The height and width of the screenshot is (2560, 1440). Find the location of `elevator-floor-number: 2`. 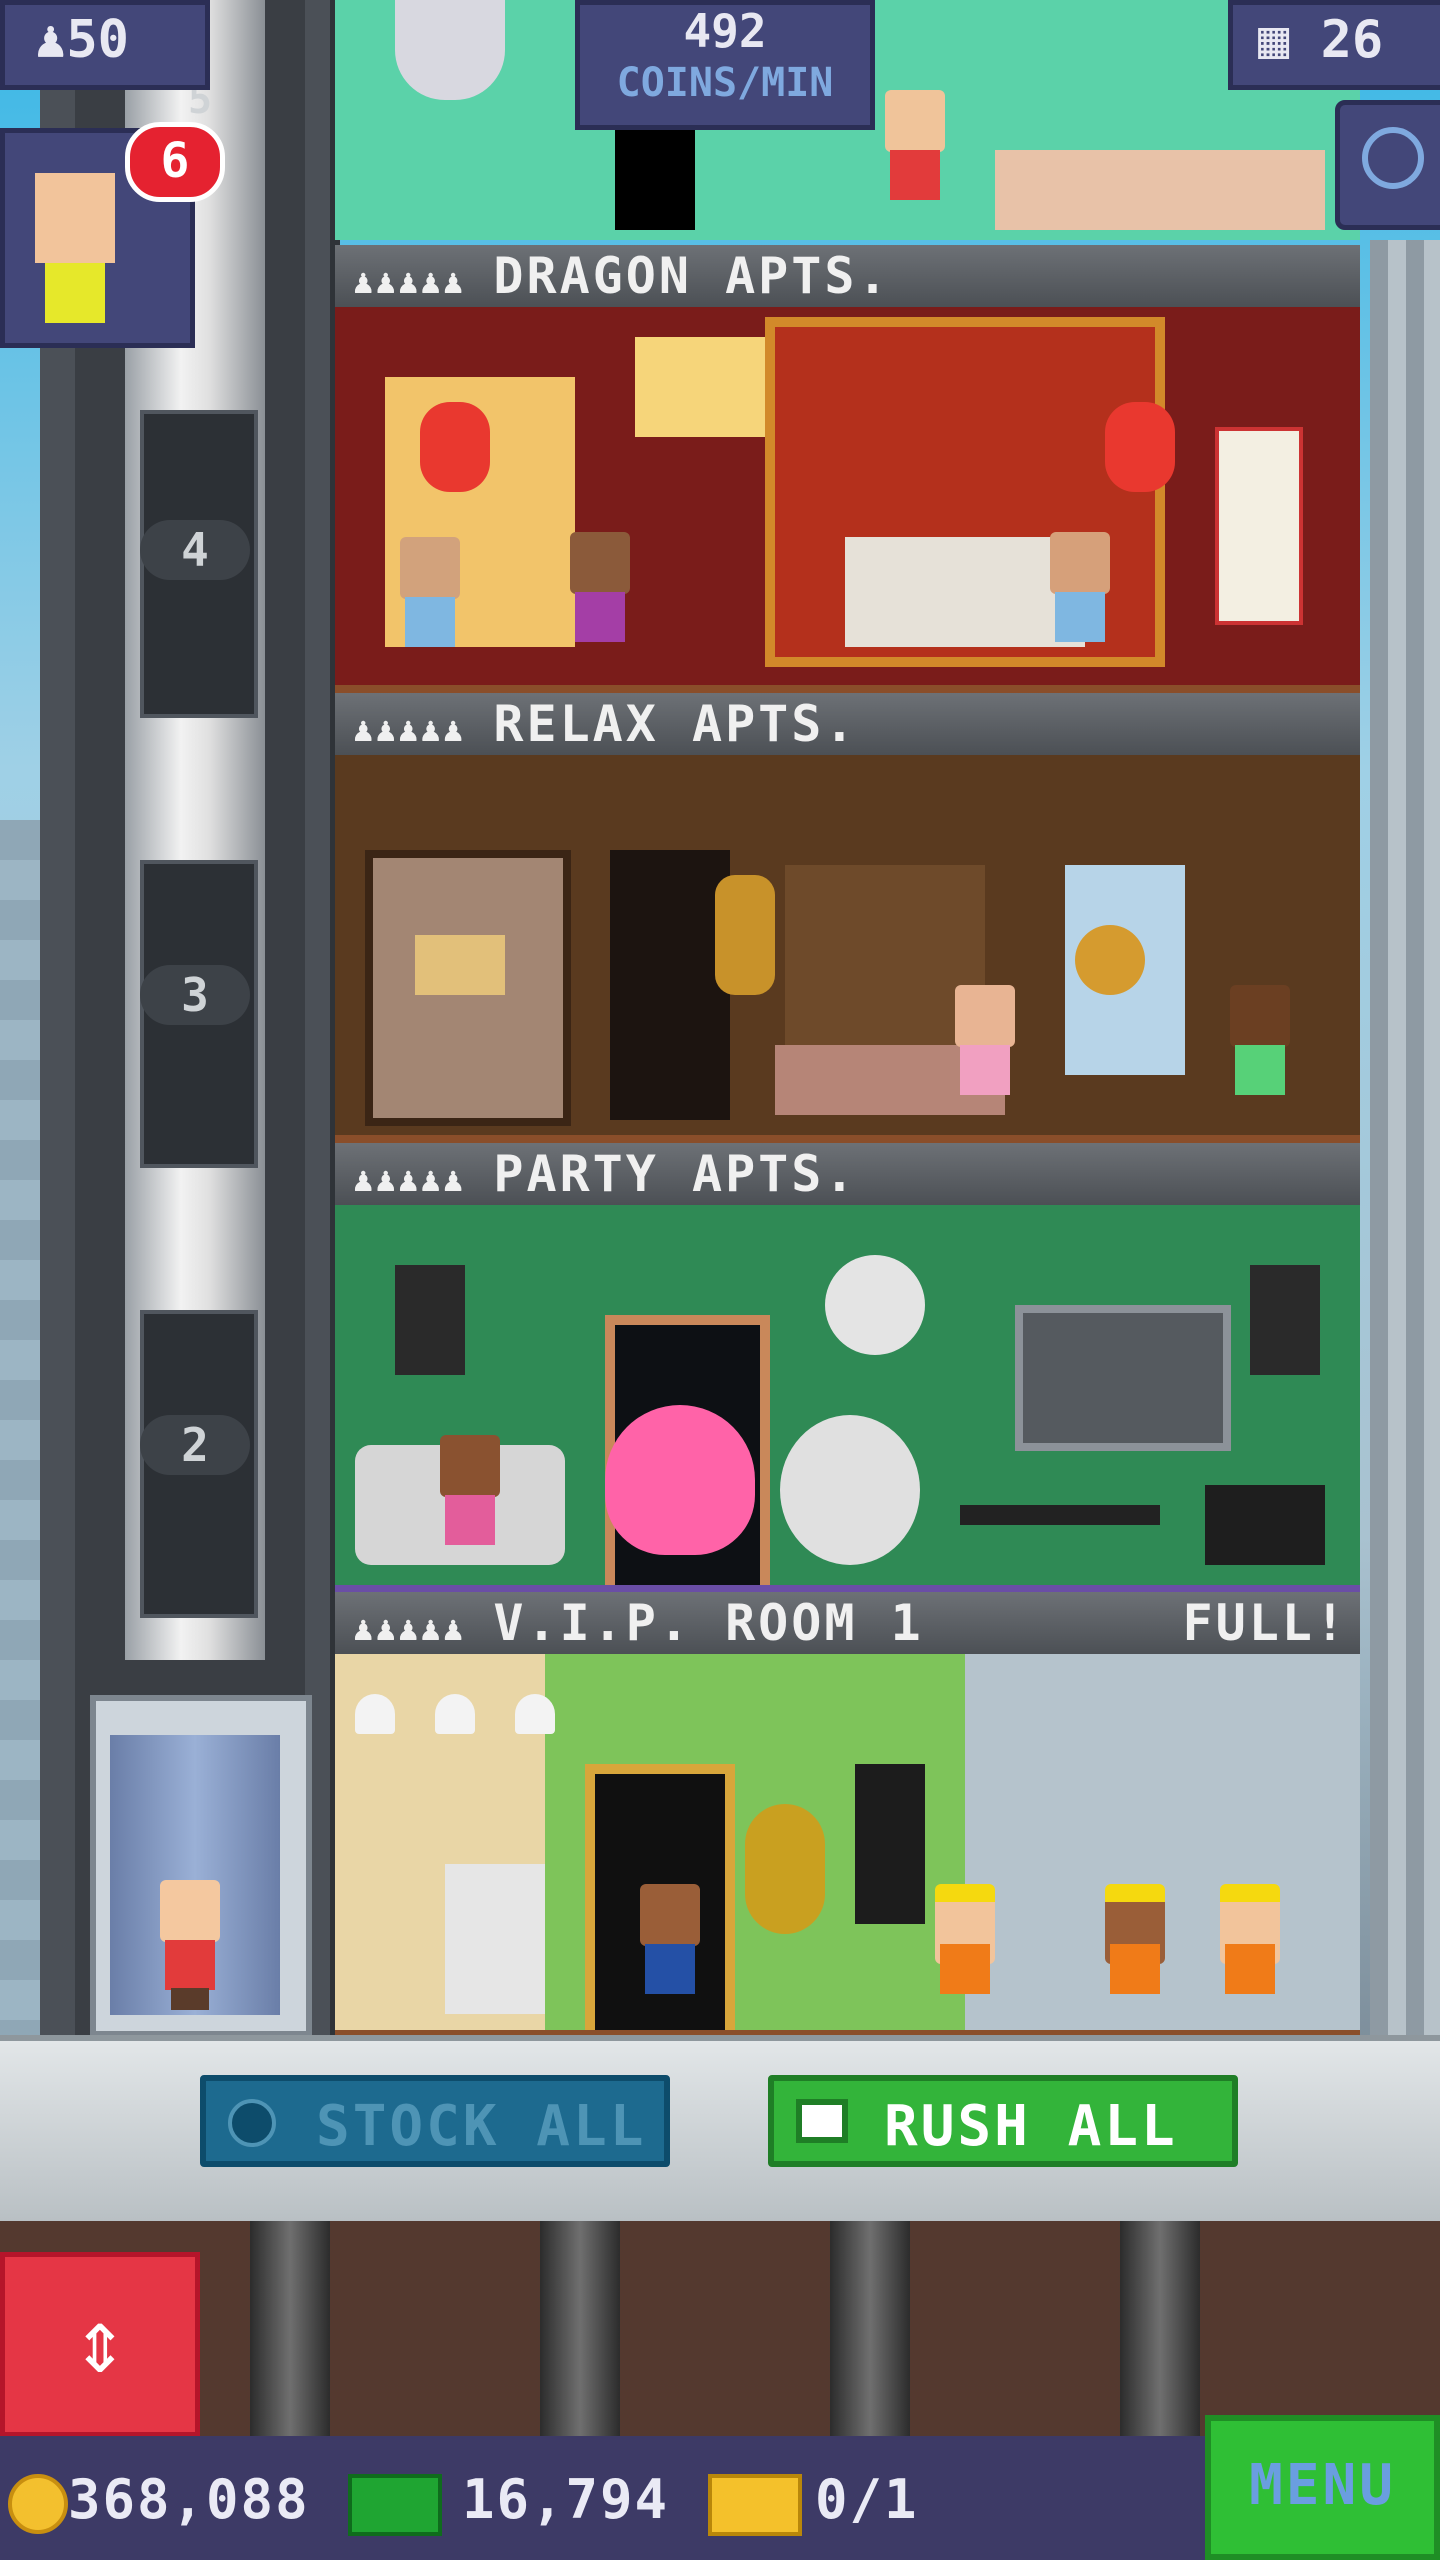

elevator-floor-number: 2 is located at coordinates (195, 1445).